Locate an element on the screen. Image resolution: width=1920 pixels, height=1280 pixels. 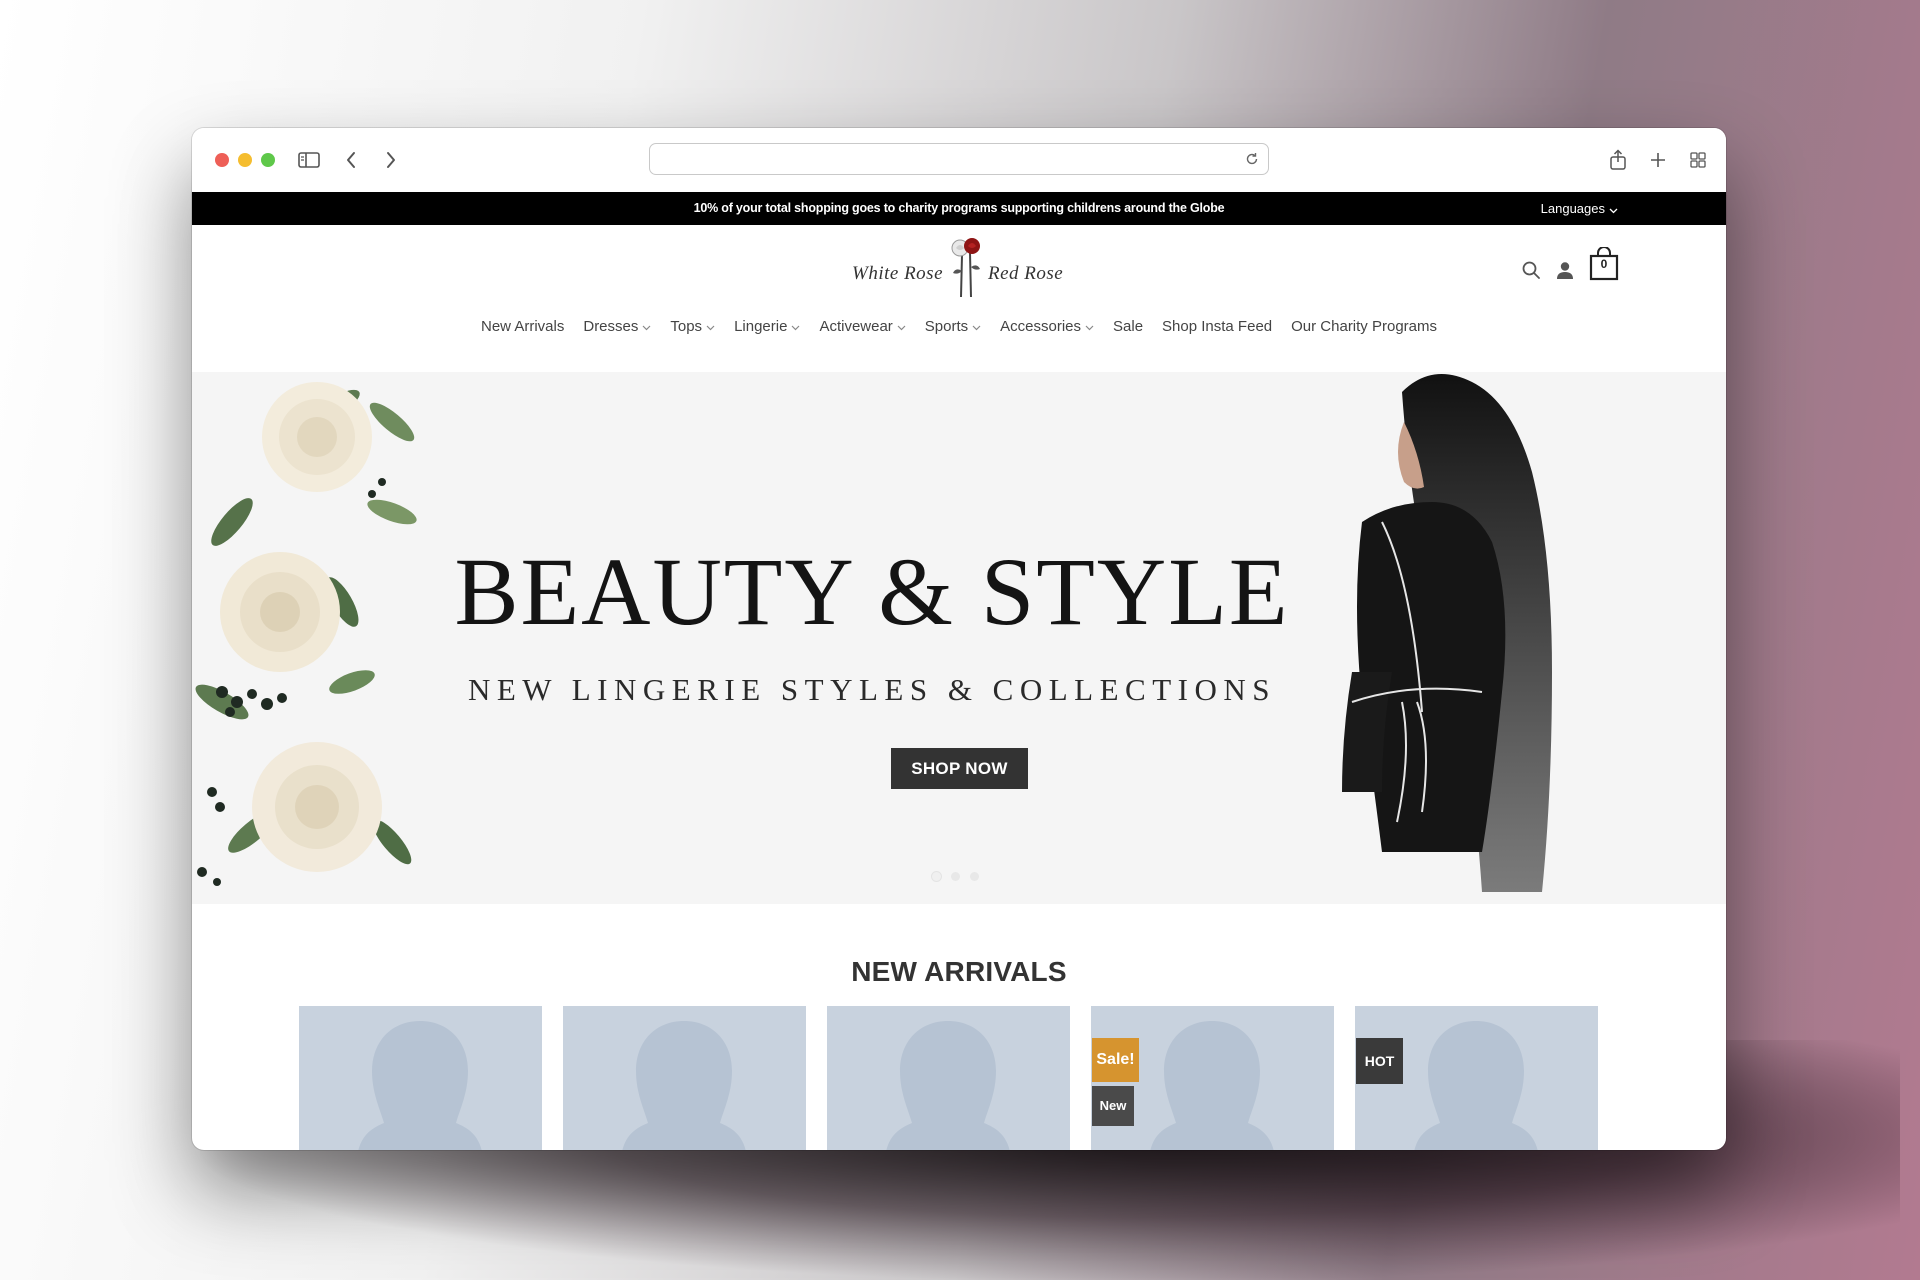
product-card: Sale! New is located at coordinates (1212, 1078).